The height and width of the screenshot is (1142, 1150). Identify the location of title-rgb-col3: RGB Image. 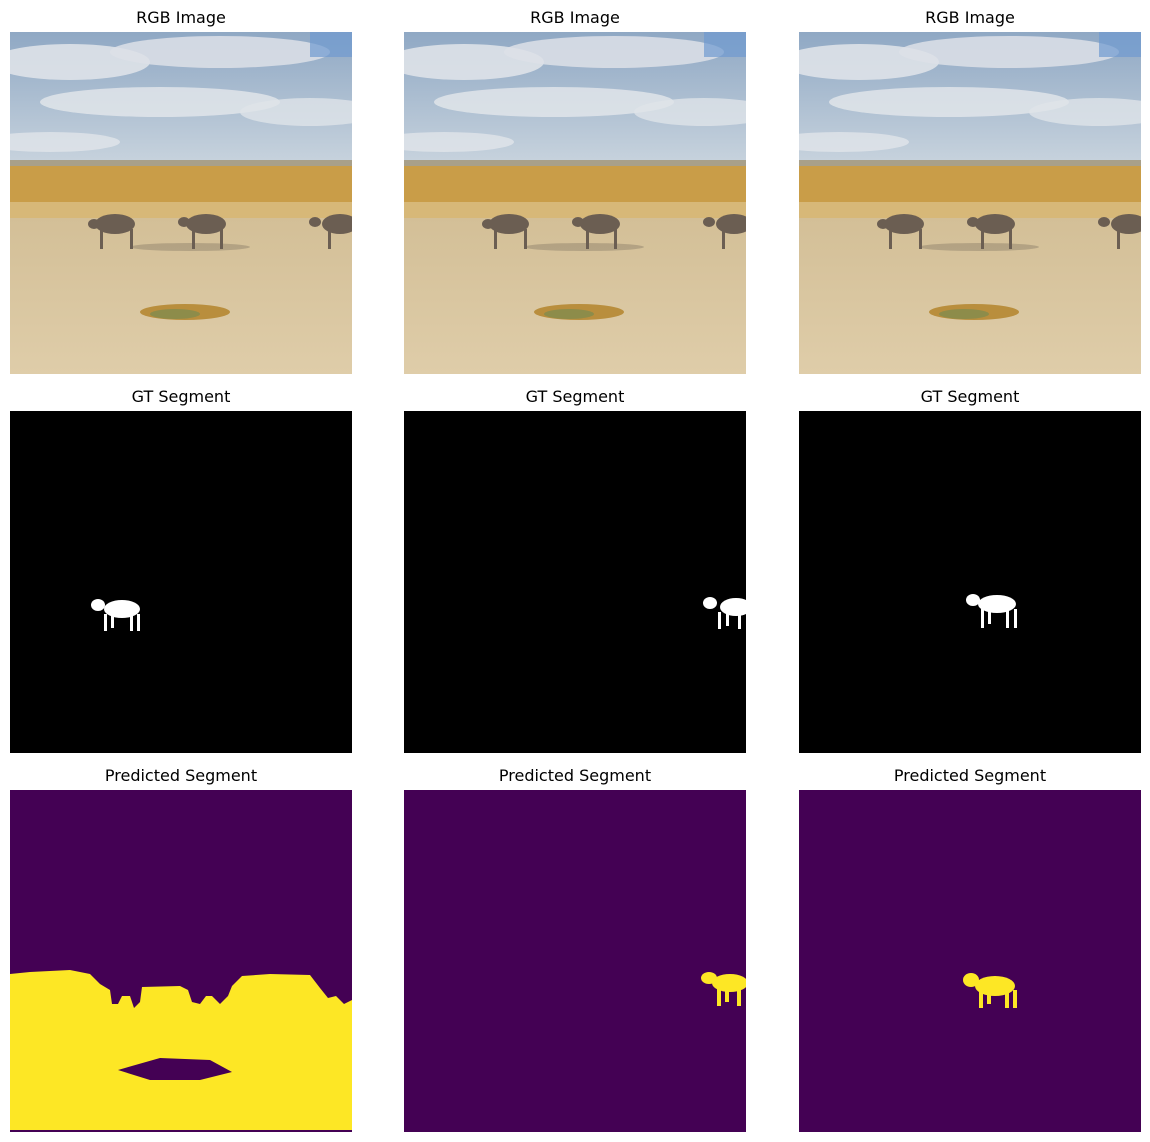
(970, 17).